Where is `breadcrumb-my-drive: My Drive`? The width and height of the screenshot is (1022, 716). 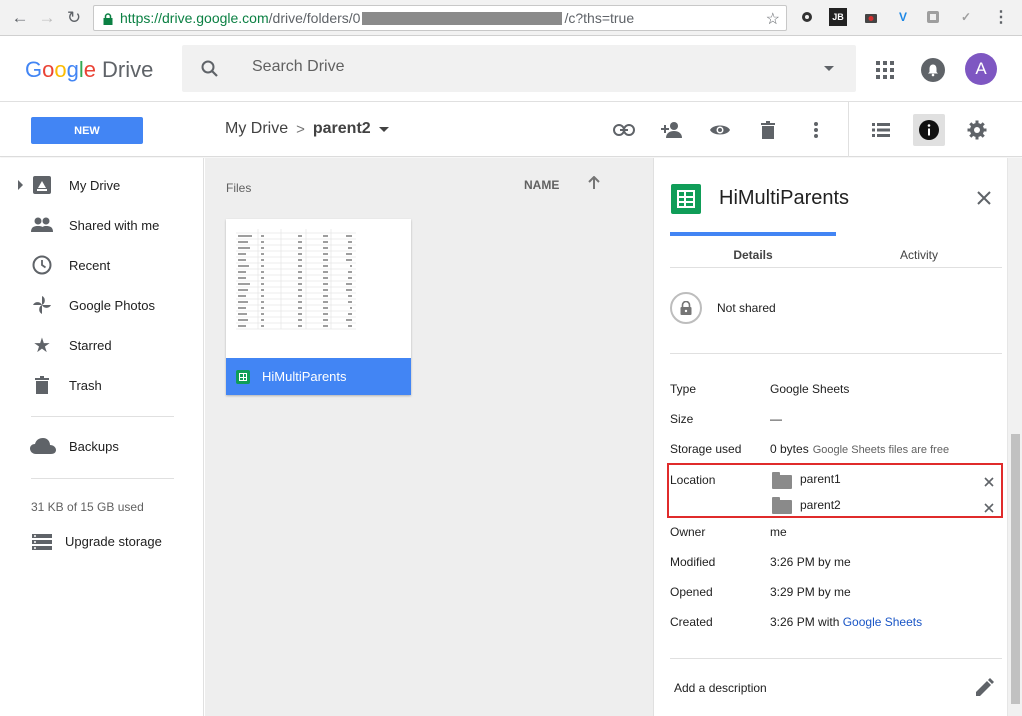
breadcrumb-my-drive: My Drive is located at coordinates (256, 129).